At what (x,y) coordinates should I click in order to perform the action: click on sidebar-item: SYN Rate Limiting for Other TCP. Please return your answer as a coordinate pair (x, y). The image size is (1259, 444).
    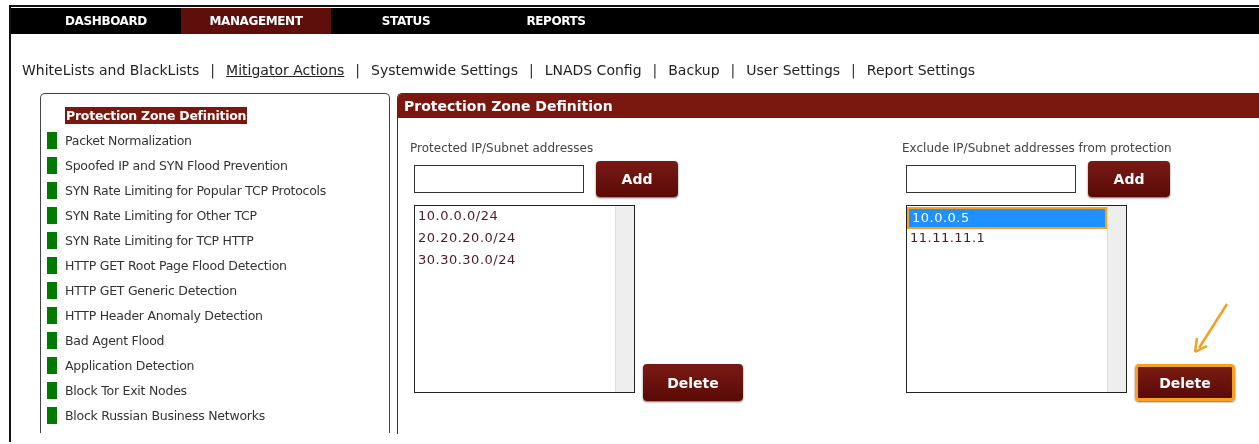
    Looking at the image, I should click on (161, 215).